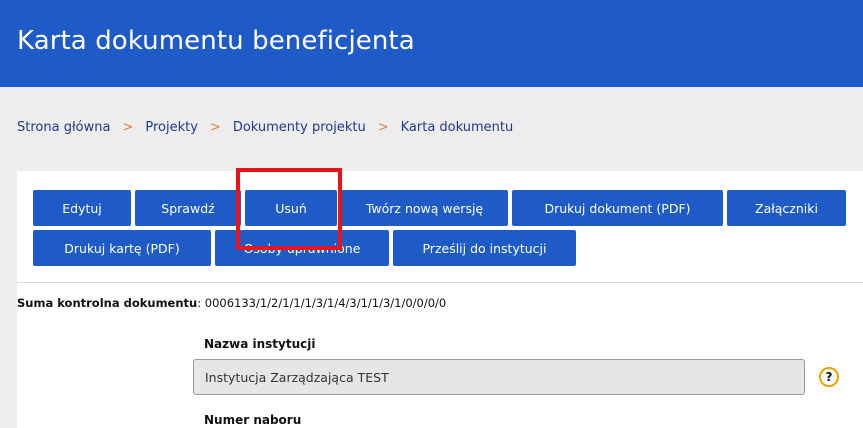 This screenshot has height=428, width=863. I want to click on check-button: Sprawdź, so click(188, 208).